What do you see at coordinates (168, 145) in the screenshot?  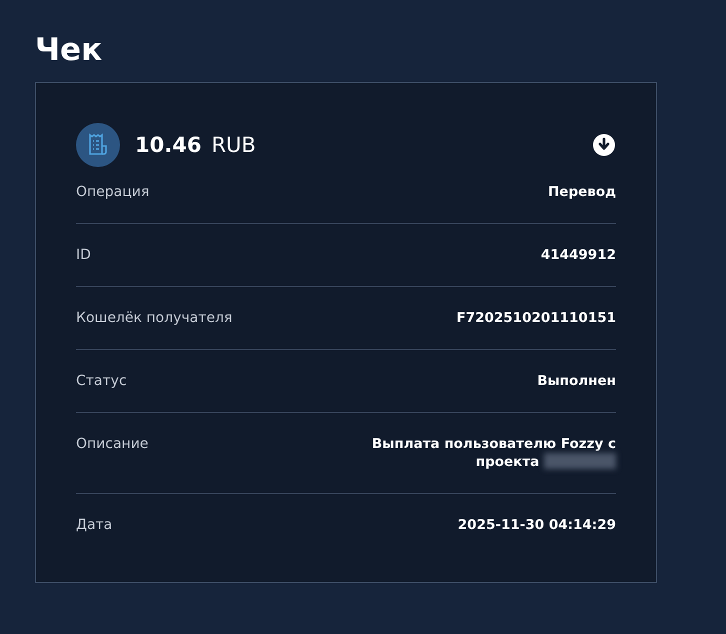 I see `amount: 10.46` at bounding box center [168, 145].